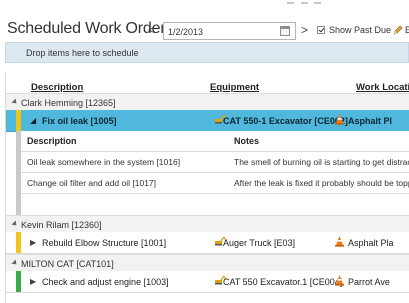 The width and height of the screenshot is (409, 303). Describe the element at coordinates (104, 243) in the screenshot. I see `work-order-description: Rebuild Elbow Structure [1001]` at that location.